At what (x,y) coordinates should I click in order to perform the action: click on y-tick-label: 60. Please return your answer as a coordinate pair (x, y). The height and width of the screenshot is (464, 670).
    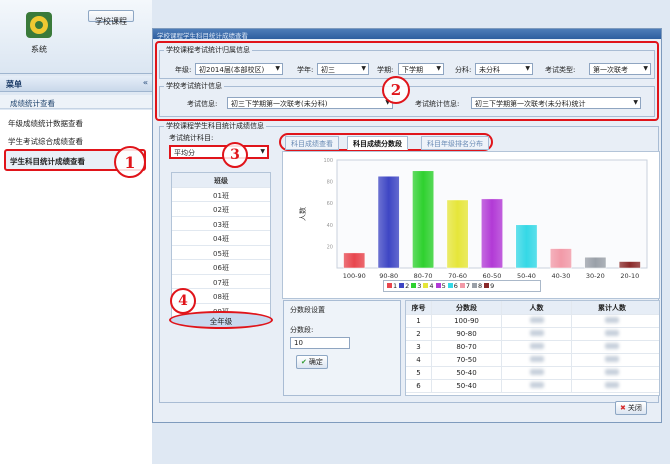
    Looking at the image, I should click on (330, 204).